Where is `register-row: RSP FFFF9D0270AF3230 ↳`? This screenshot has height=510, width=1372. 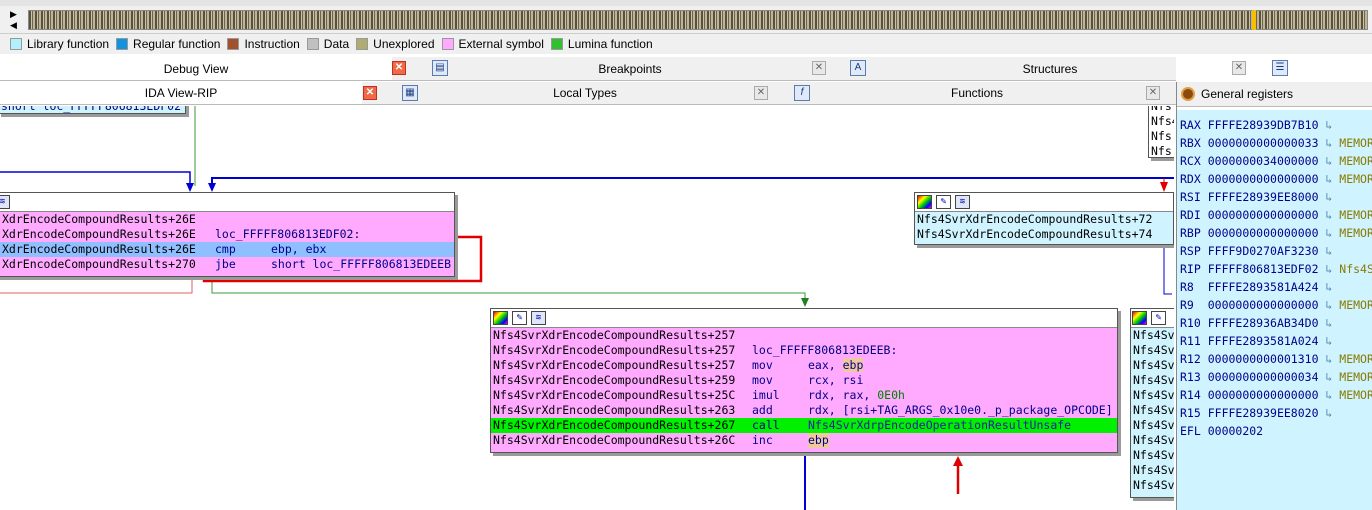 register-row: RSP FFFF9D0270AF3230 ↳ is located at coordinates (1274, 251).